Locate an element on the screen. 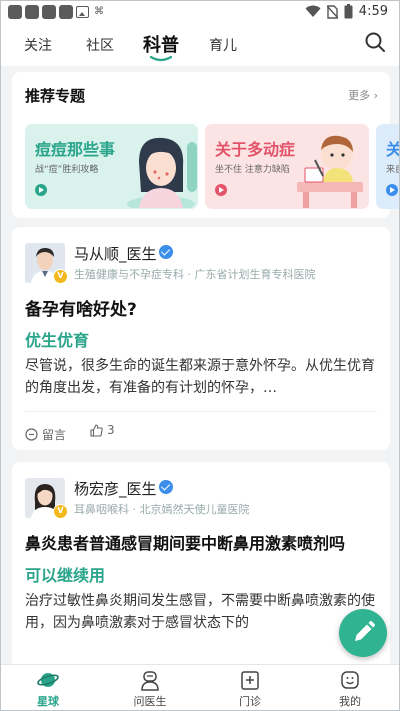 This screenshot has height=711, width=400. notification-icons: ⌘ is located at coordinates (56, 12).